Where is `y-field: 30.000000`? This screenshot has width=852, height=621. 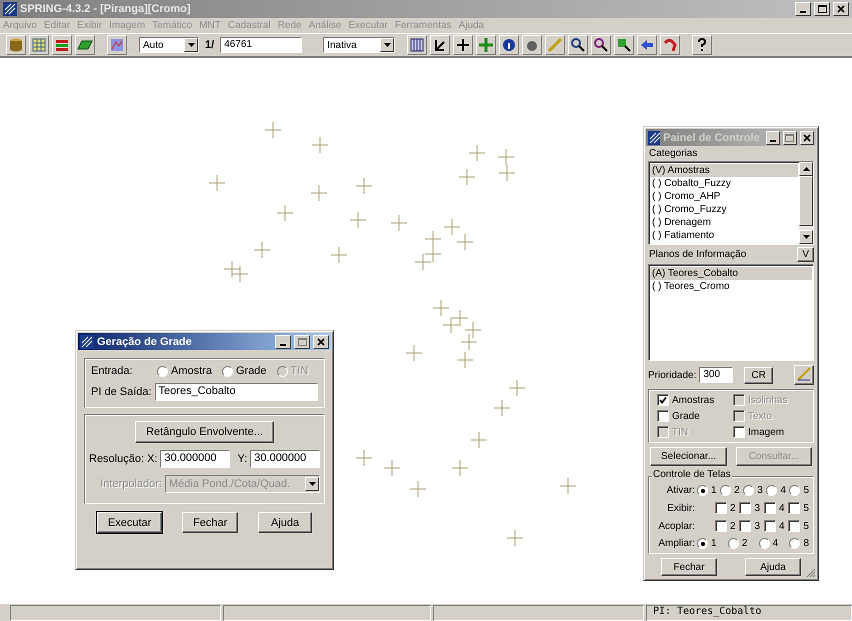 y-field: 30.000000 is located at coordinates (285, 459).